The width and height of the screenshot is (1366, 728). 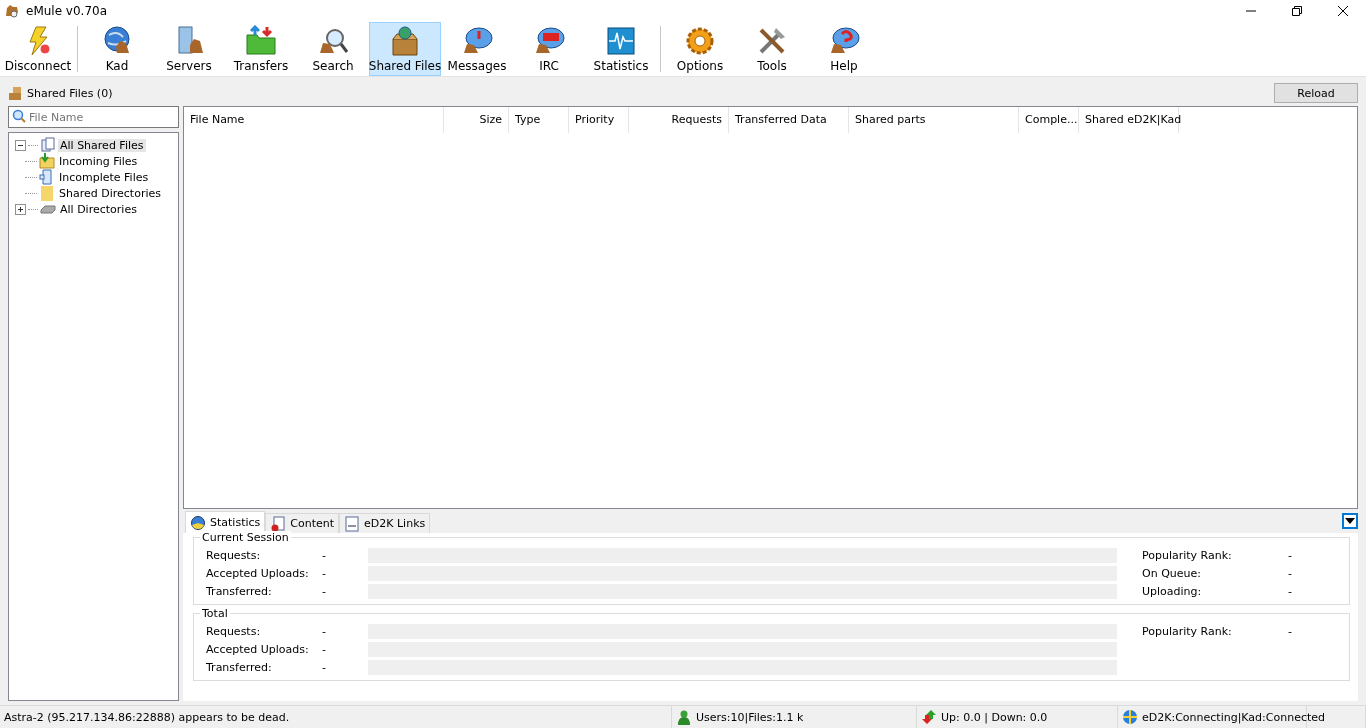 What do you see at coordinates (994, 717) in the screenshot?
I see `traffic-status: Up: 0.0 | Down: 0.0` at bounding box center [994, 717].